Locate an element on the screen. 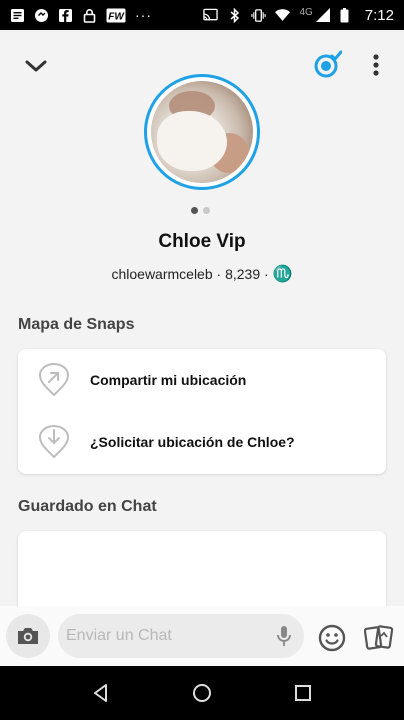 This screenshot has height=720, width=404. zodiac-sign: ♏ is located at coordinates (282, 274).